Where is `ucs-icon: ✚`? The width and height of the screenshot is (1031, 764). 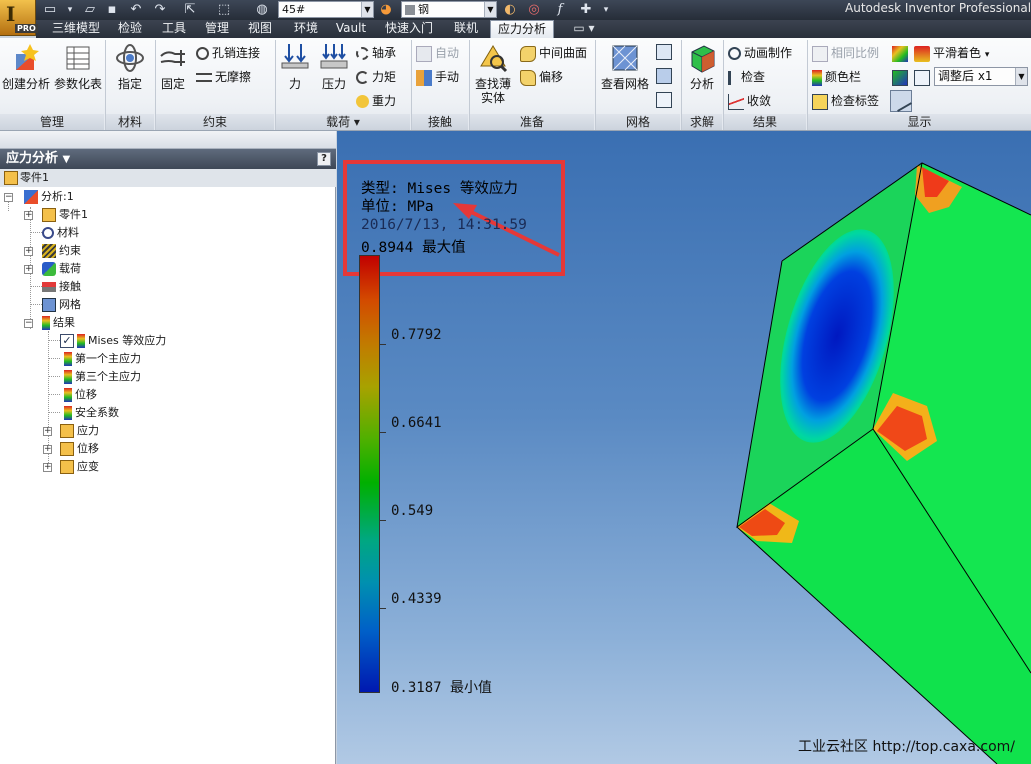 ucs-icon: ✚ is located at coordinates (586, 10).